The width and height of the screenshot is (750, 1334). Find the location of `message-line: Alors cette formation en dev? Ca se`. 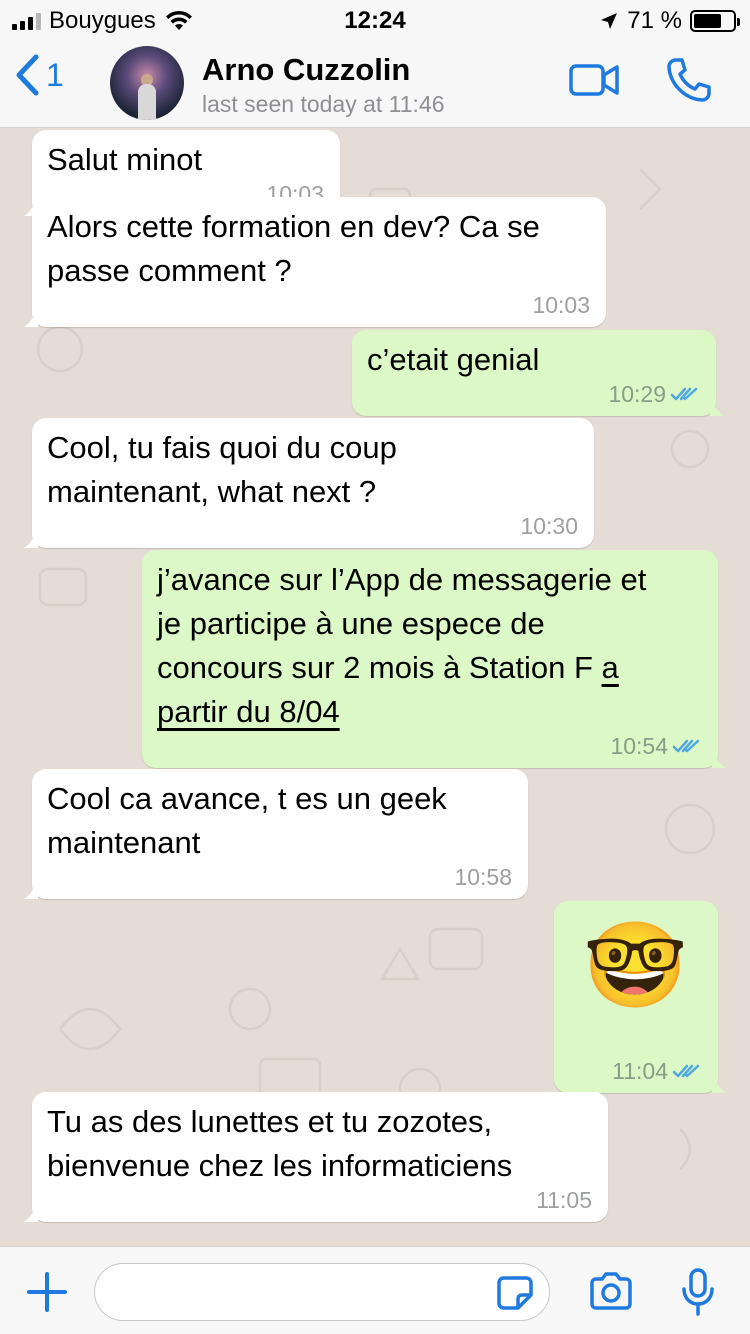

message-line: Alors cette formation en dev? Ca se is located at coordinates (293, 226).